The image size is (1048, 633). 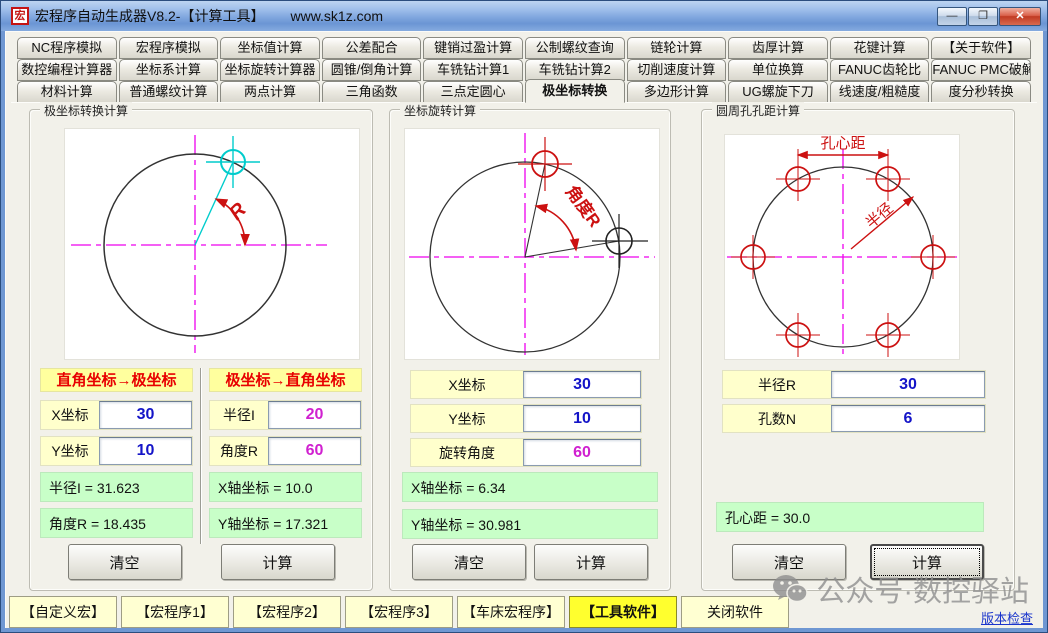 I want to click on tab: 公制螺纹查询, so click(x=574, y=48).